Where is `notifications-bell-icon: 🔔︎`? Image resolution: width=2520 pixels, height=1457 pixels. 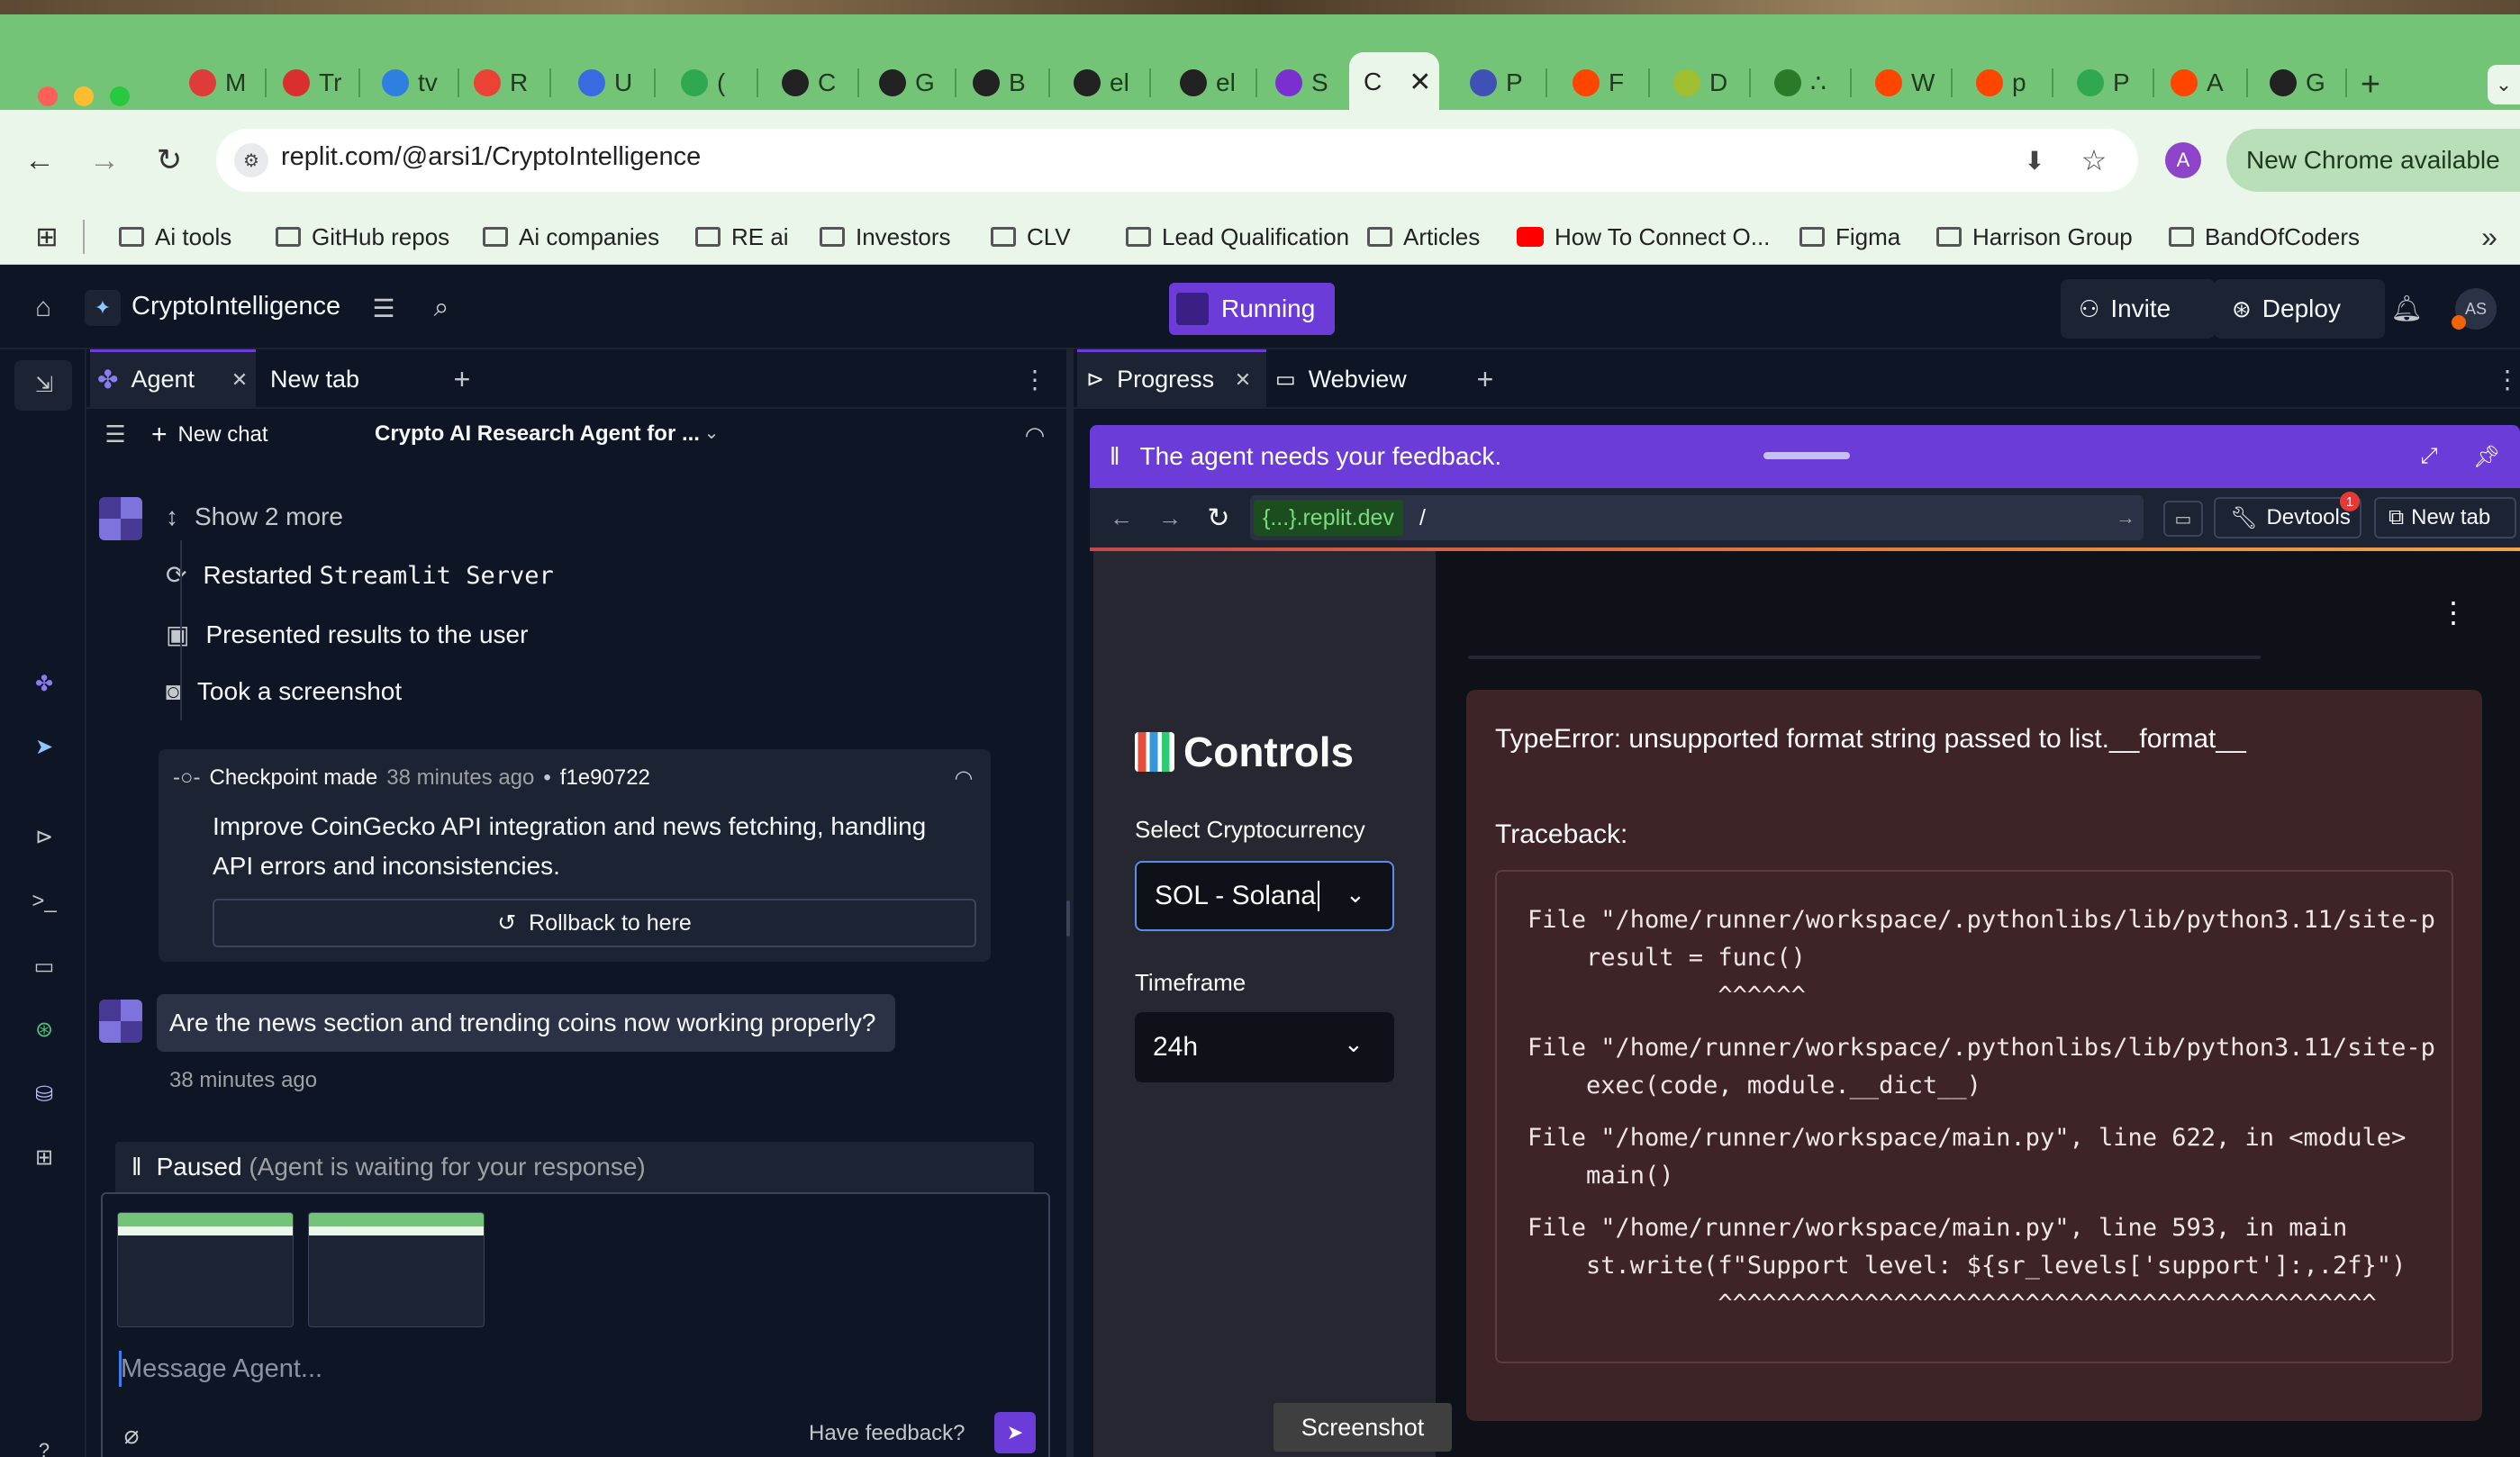
notifications-bell-icon: 🔔︎ is located at coordinates (2407, 308).